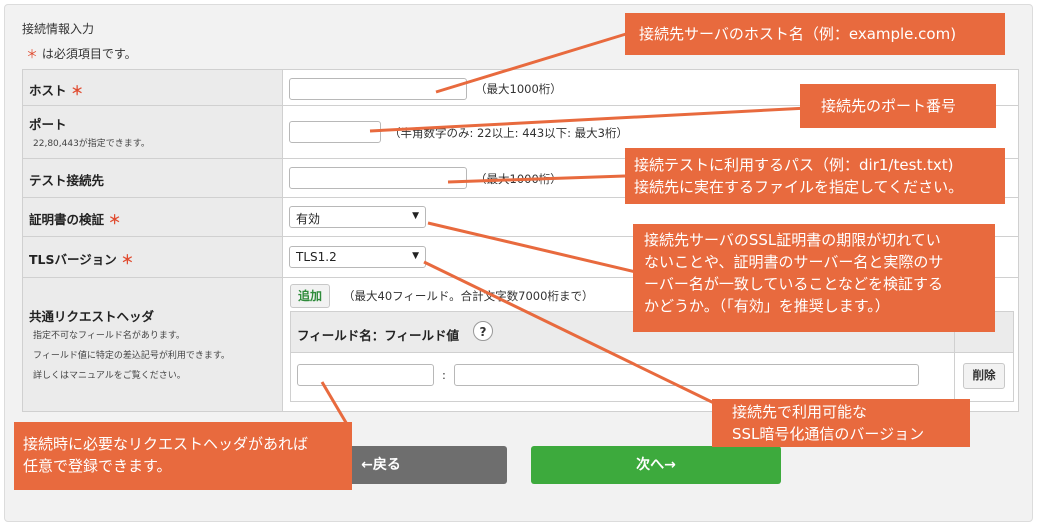  I want to click on port-hint: （半角数字のみ: 22以上: 443以下: 最大3桁）, so click(508, 133).